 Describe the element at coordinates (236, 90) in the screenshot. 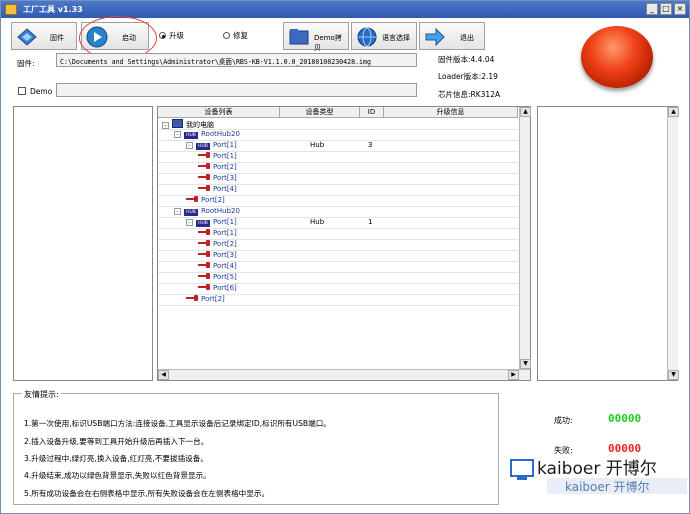

I see `demo-field` at that location.